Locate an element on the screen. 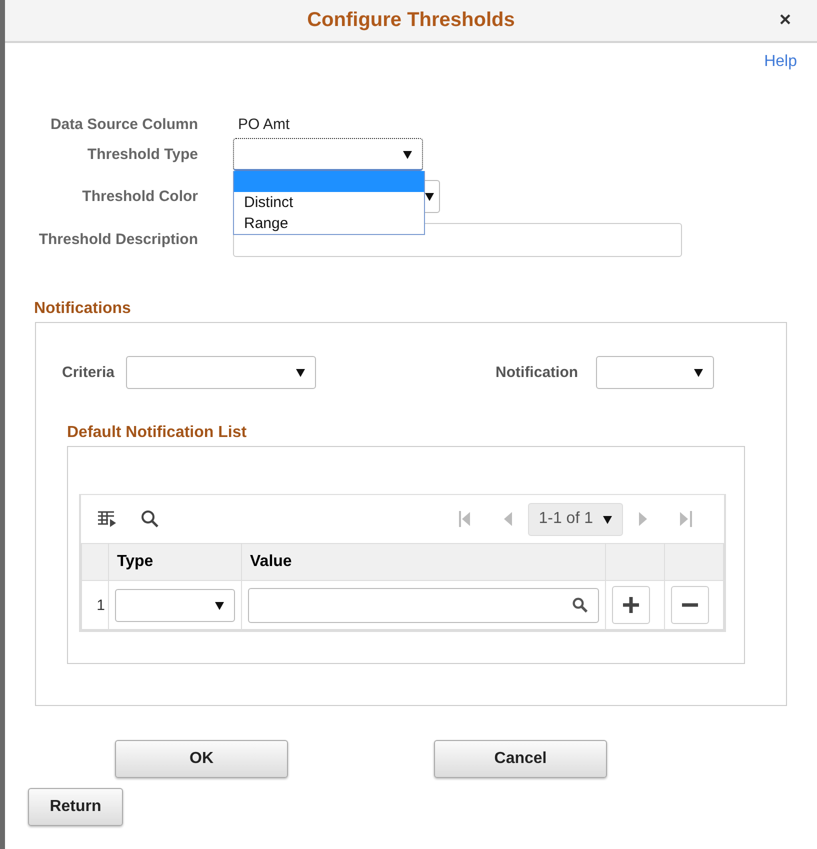  dialog-button: OK is located at coordinates (201, 759).